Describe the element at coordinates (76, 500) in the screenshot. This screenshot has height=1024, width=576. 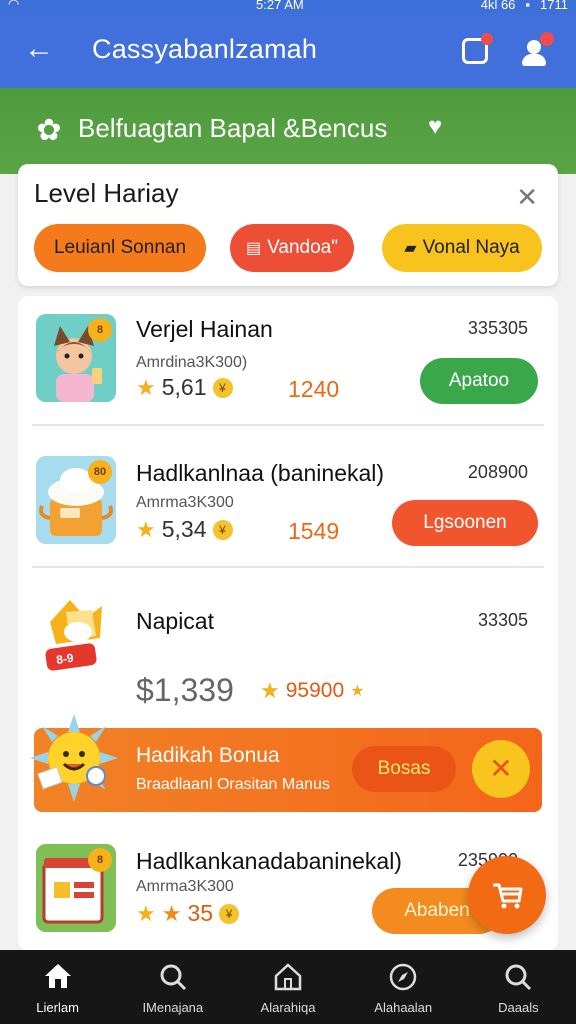
I see `dessert-thumbnail: 80` at that location.